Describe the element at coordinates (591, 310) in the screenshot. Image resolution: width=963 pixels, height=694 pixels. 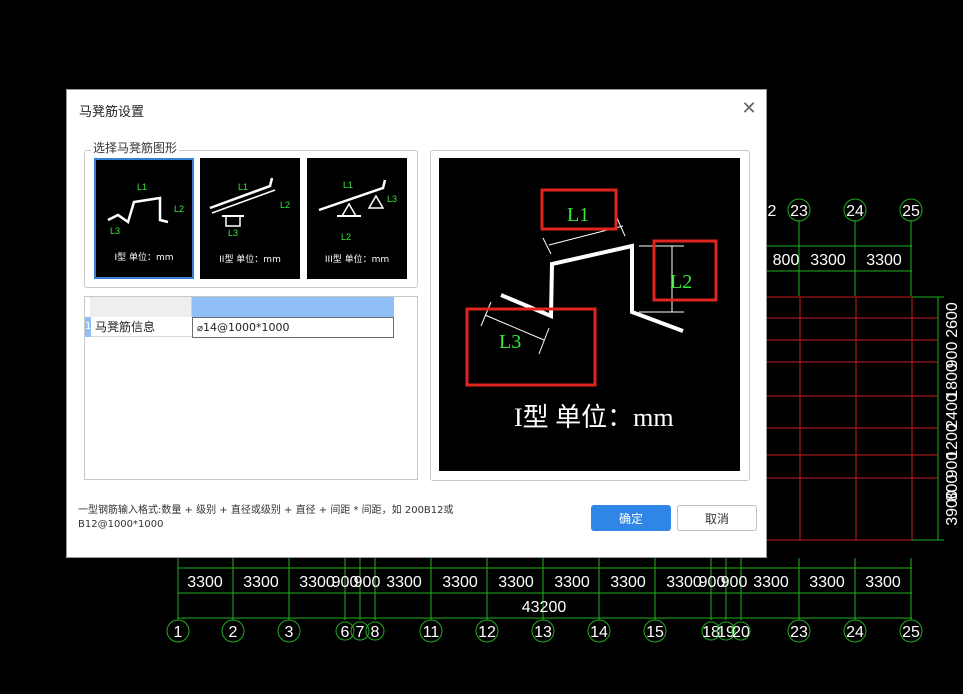
I see `type-1-preview-diagram: L1 L2 L3 I型 单位：mm` at that location.